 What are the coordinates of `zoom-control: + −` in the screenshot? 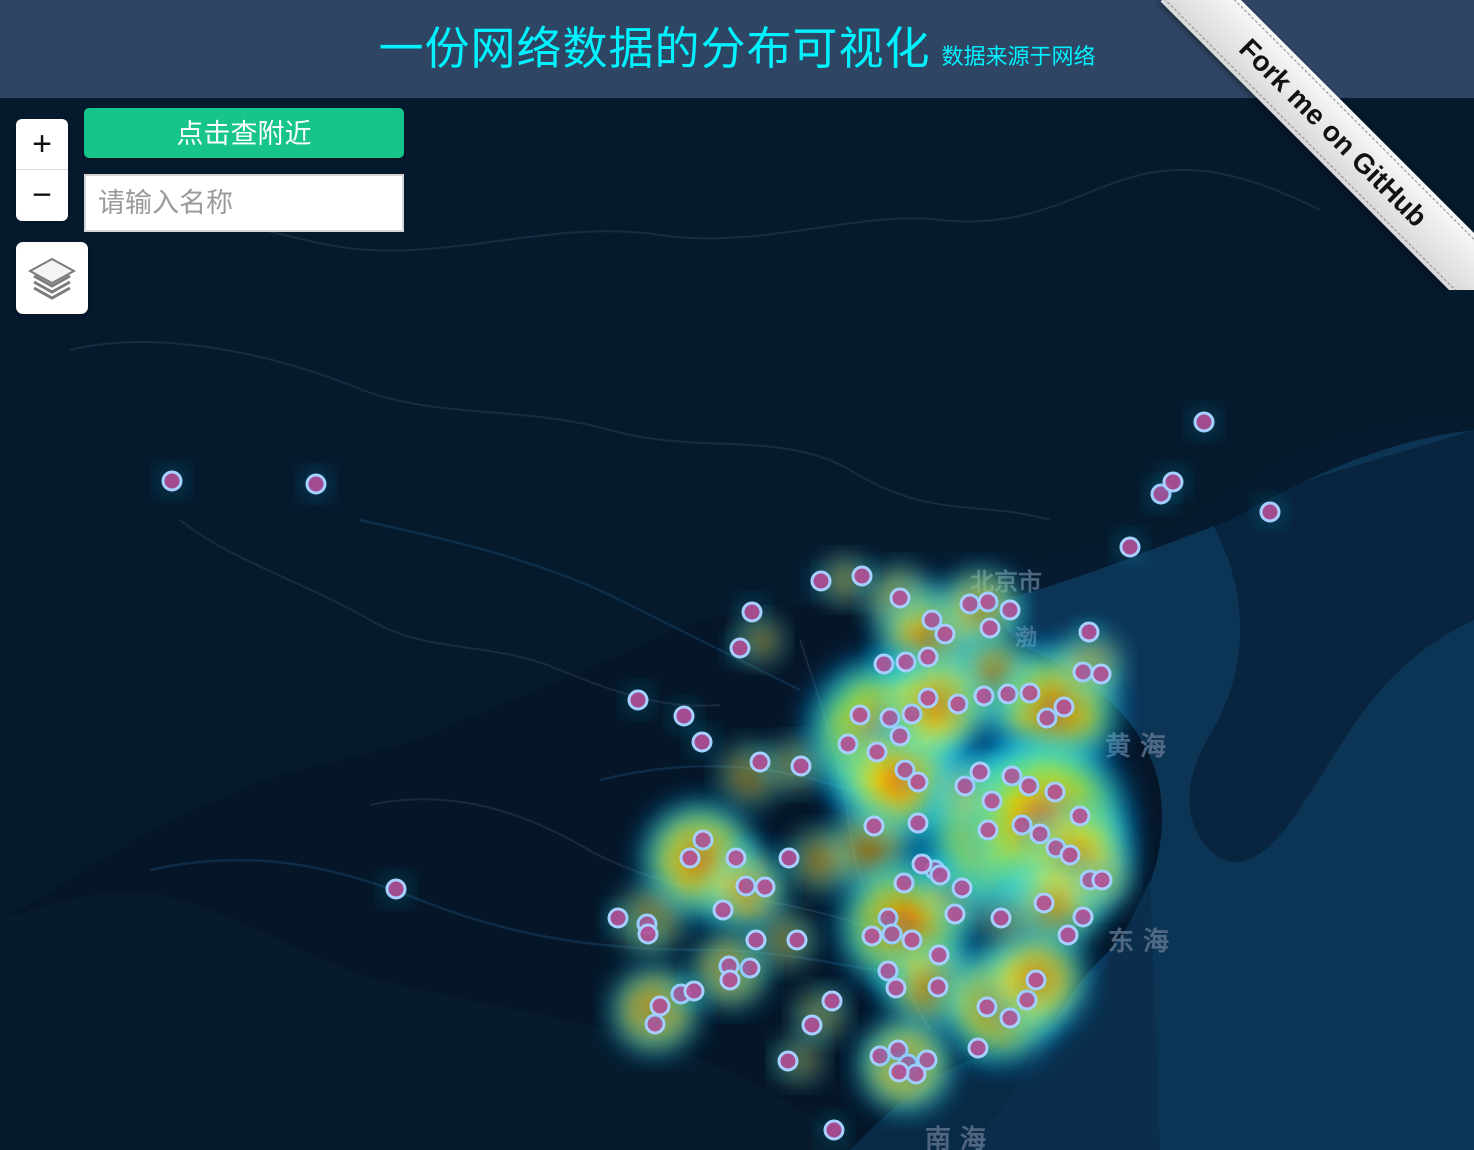 It's located at (42, 170).